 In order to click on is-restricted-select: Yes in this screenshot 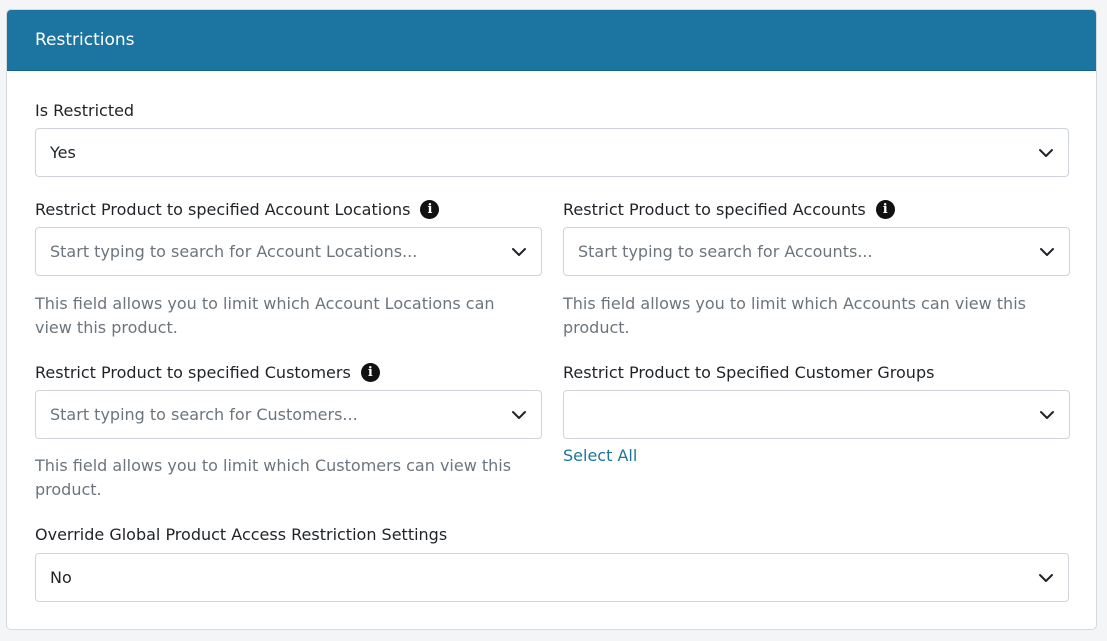, I will do `click(552, 152)`.